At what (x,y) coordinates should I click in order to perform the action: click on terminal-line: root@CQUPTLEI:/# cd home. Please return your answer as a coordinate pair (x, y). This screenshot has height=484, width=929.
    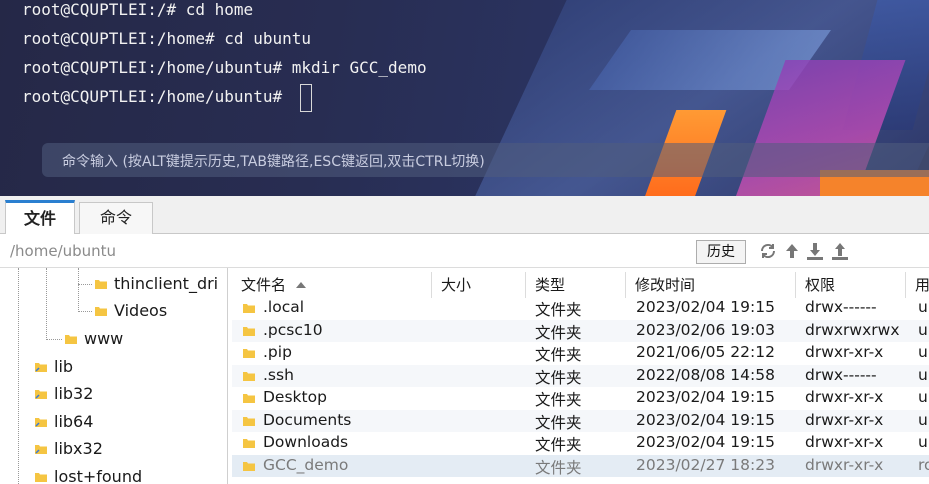
    Looking at the image, I should click on (138, 9).